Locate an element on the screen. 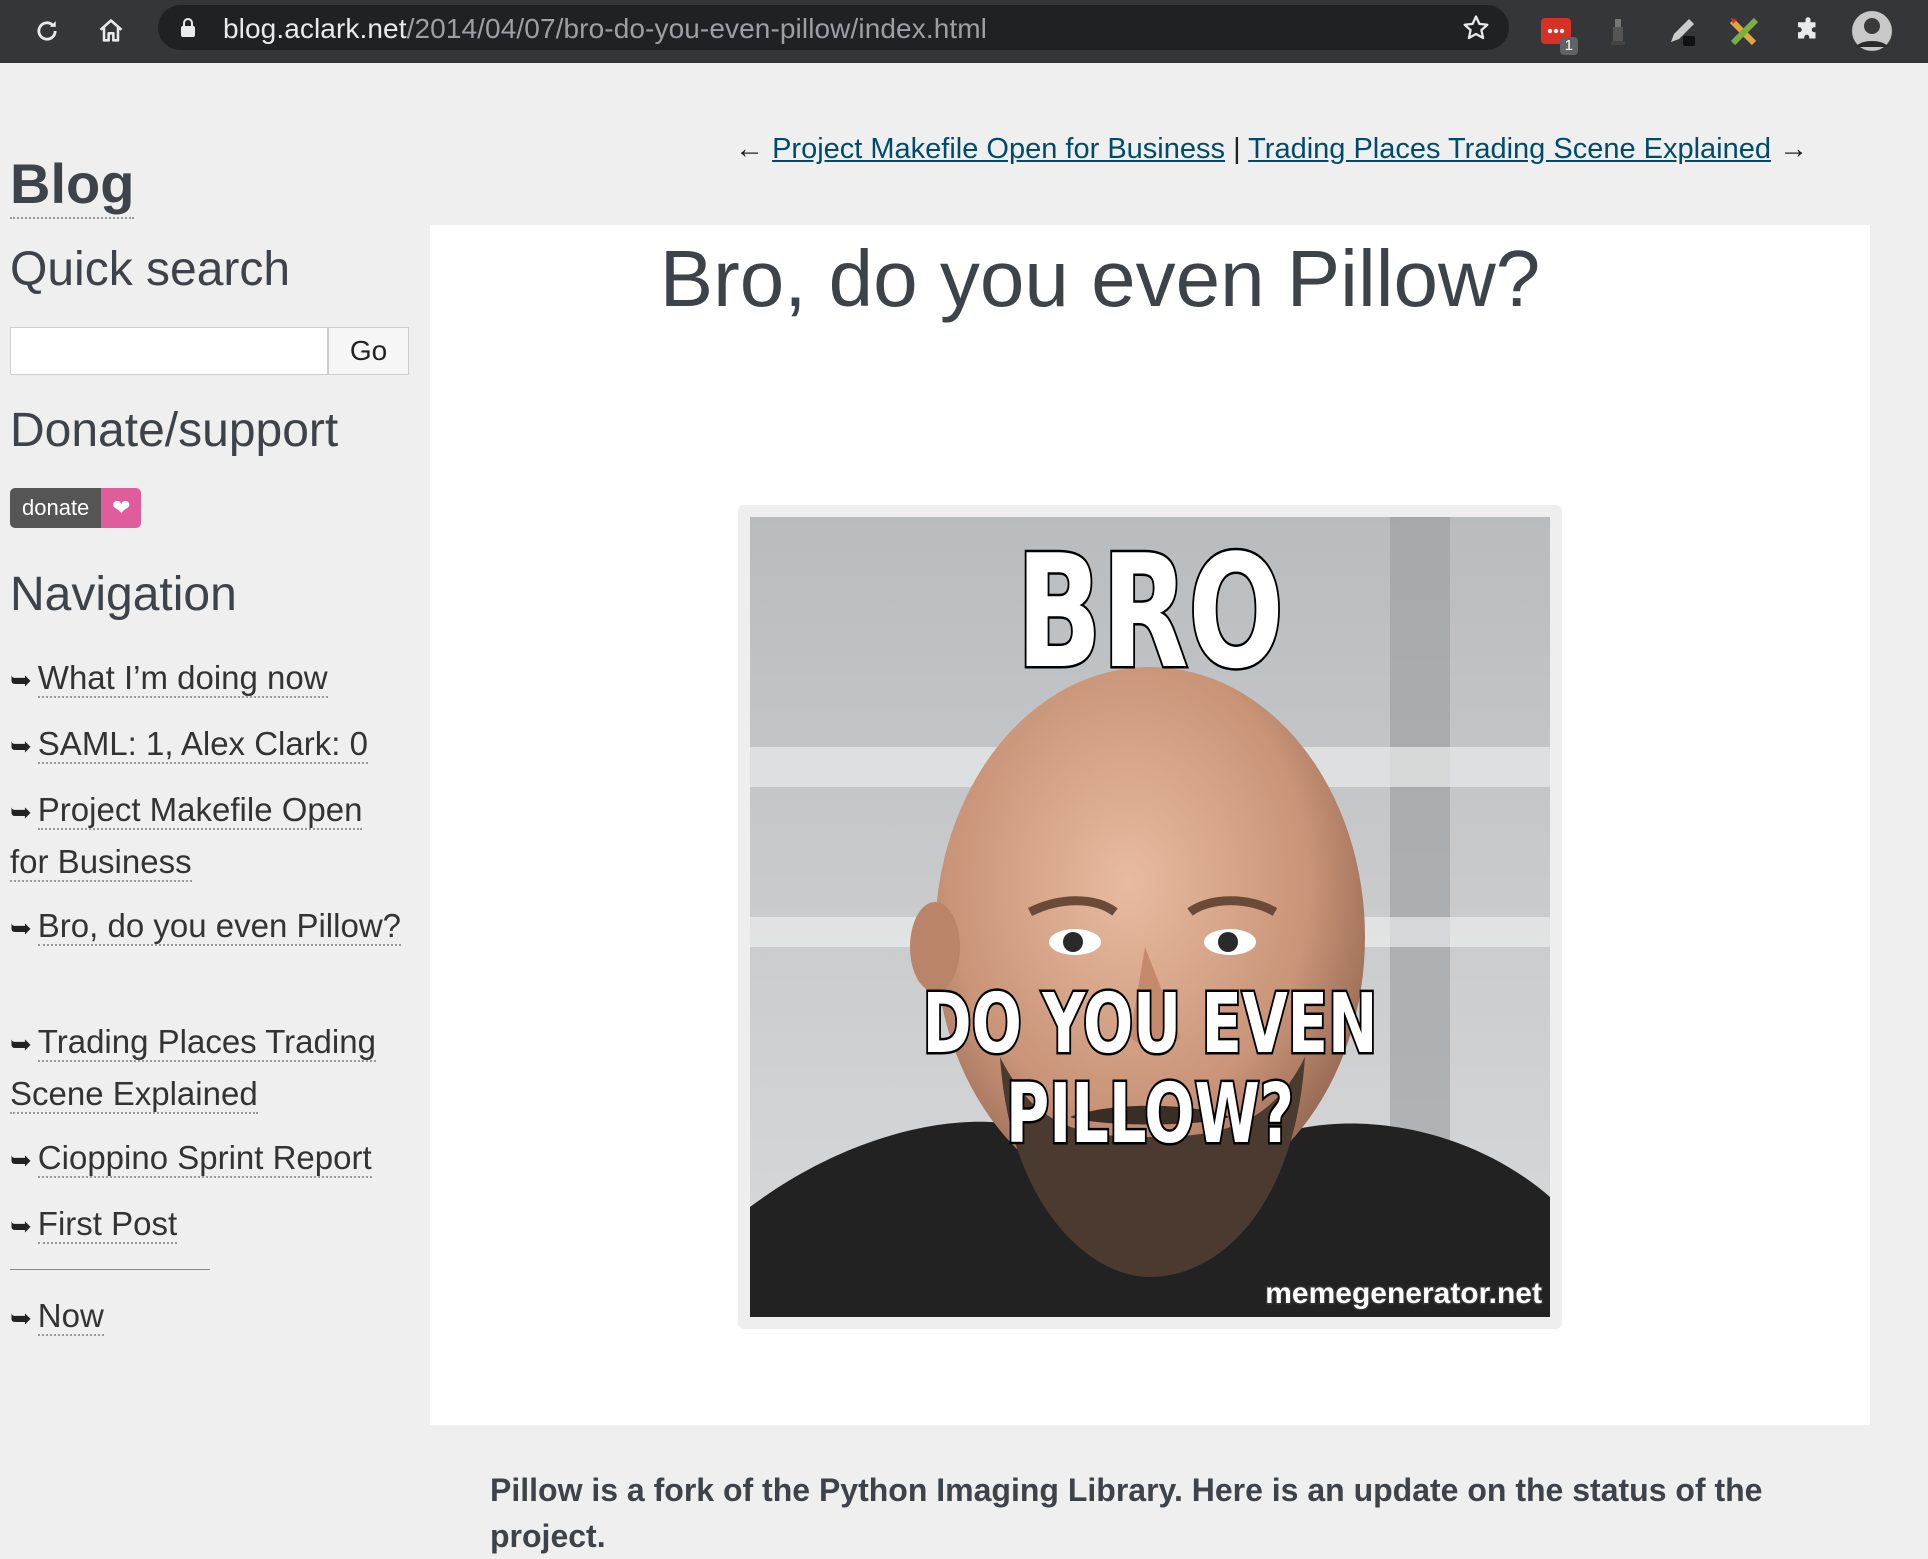 This screenshot has height=1559, width=1928. nav-item-label: First Post is located at coordinates (107, 1224).